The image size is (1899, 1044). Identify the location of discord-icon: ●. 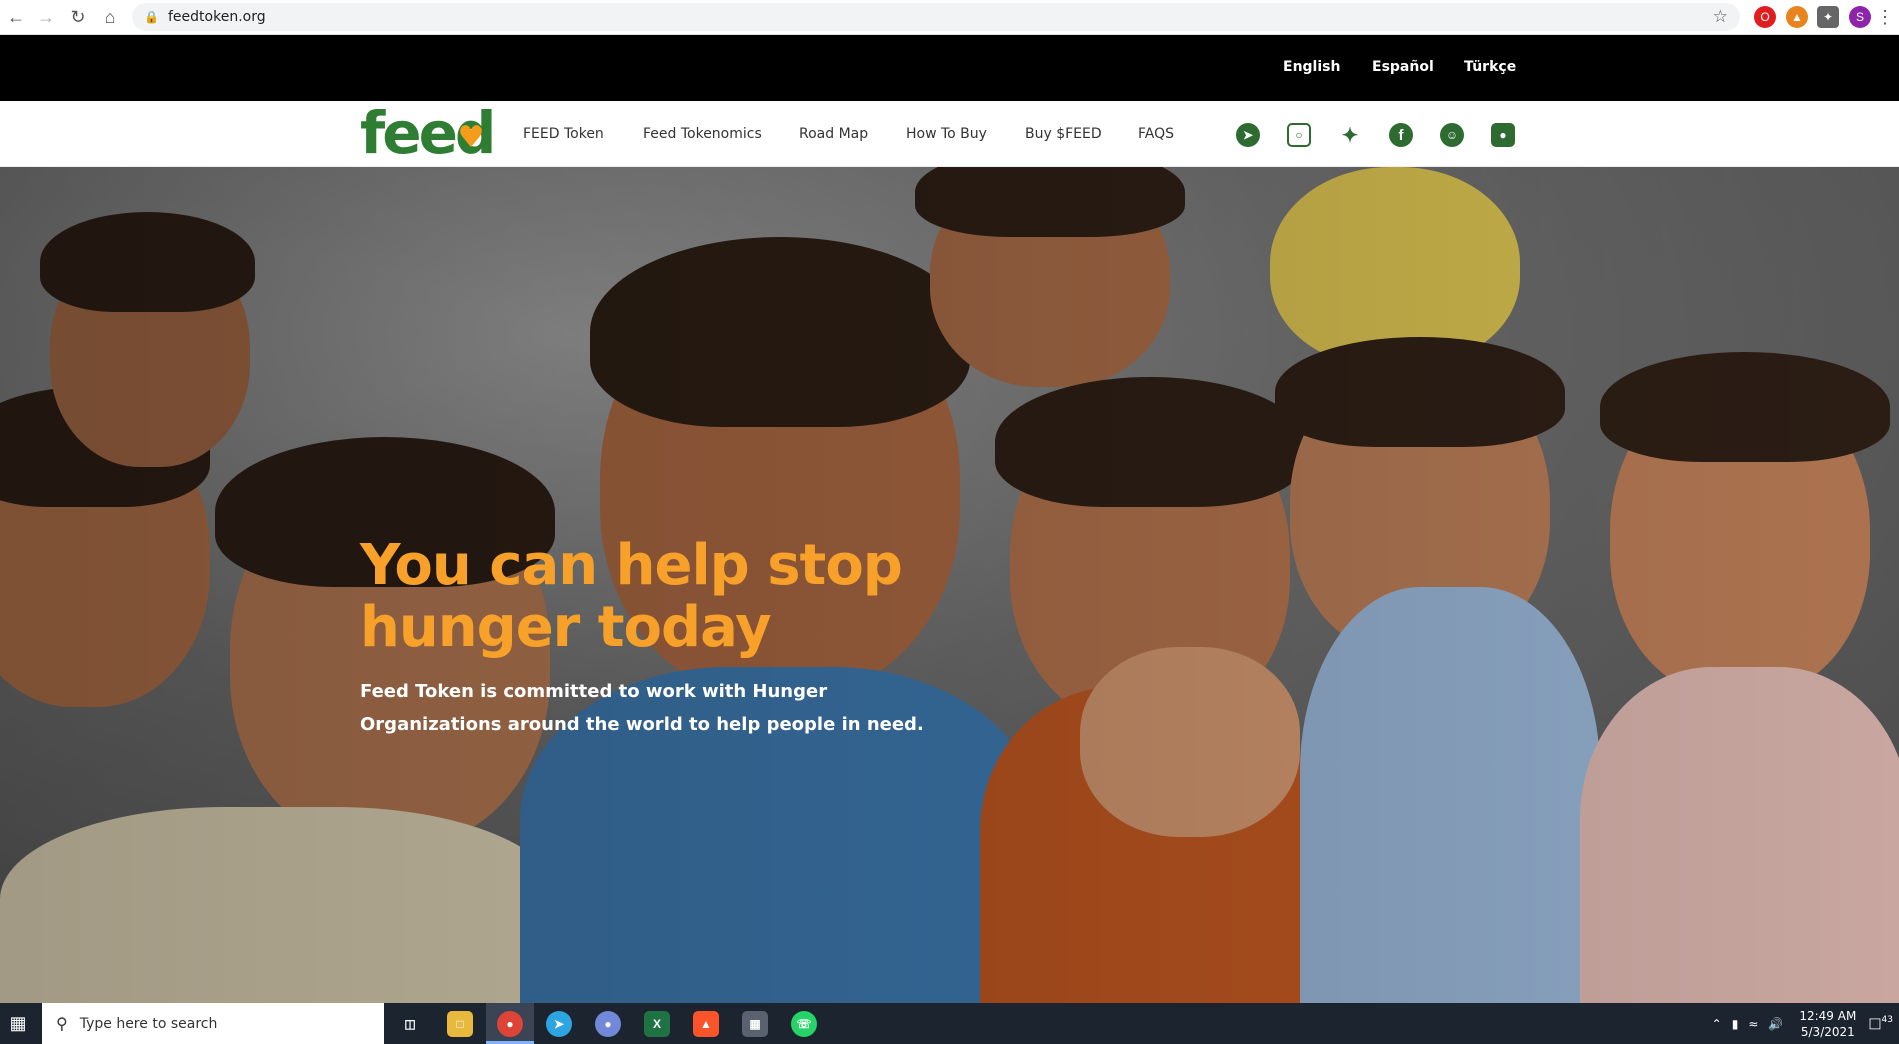
(1503, 135).